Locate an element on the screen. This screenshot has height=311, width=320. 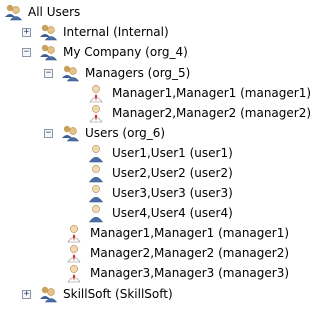
tree-node-manager3-org4: Manager3,Manager3 (manager3) is located at coordinates (176, 273).